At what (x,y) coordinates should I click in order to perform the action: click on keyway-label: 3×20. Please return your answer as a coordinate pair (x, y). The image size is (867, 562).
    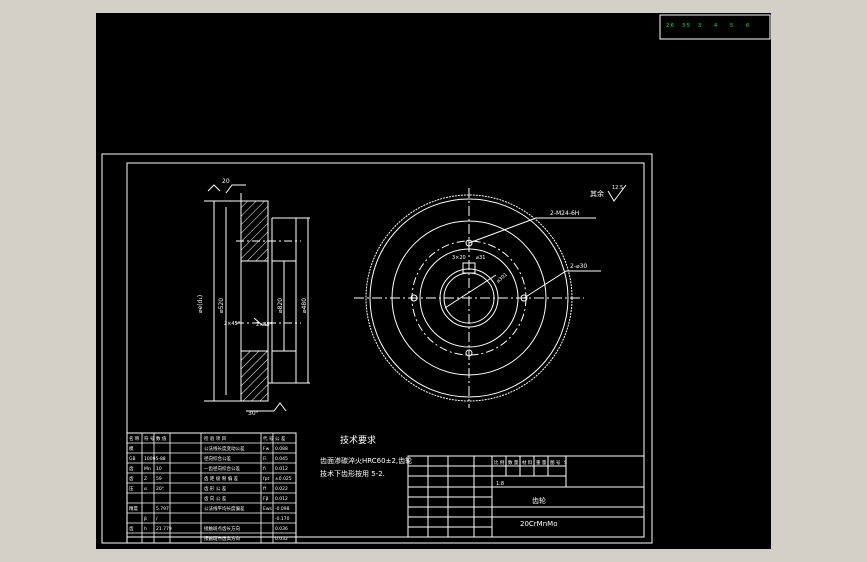
    Looking at the image, I should click on (459, 258).